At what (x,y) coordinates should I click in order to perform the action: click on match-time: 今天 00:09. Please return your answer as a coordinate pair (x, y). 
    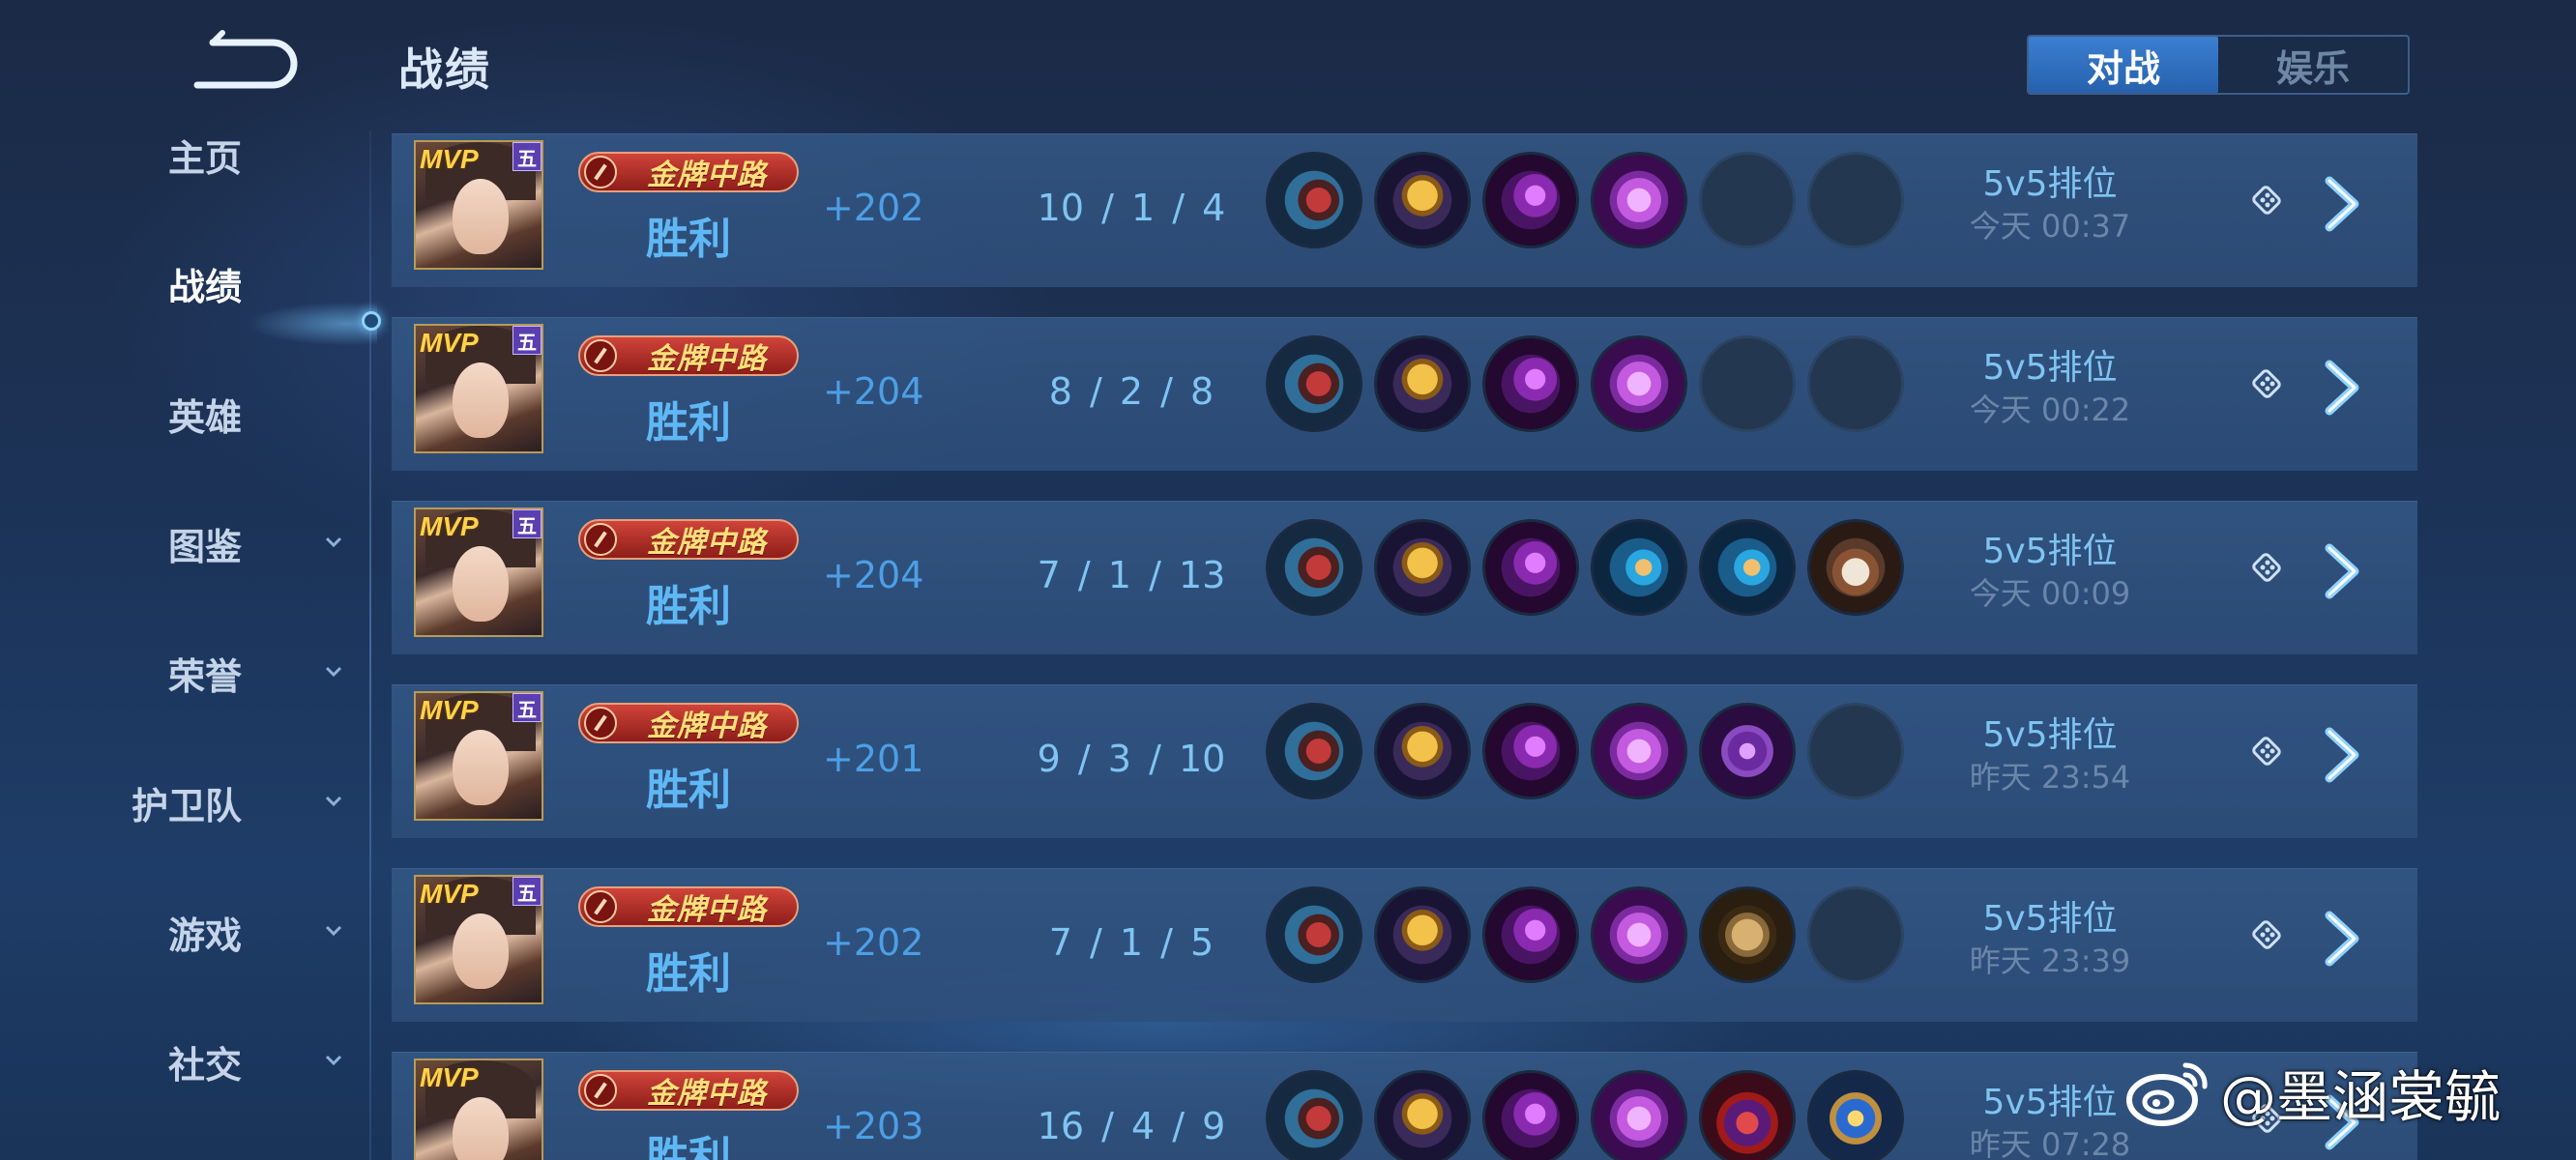
    Looking at the image, I should click on (2050, 593).